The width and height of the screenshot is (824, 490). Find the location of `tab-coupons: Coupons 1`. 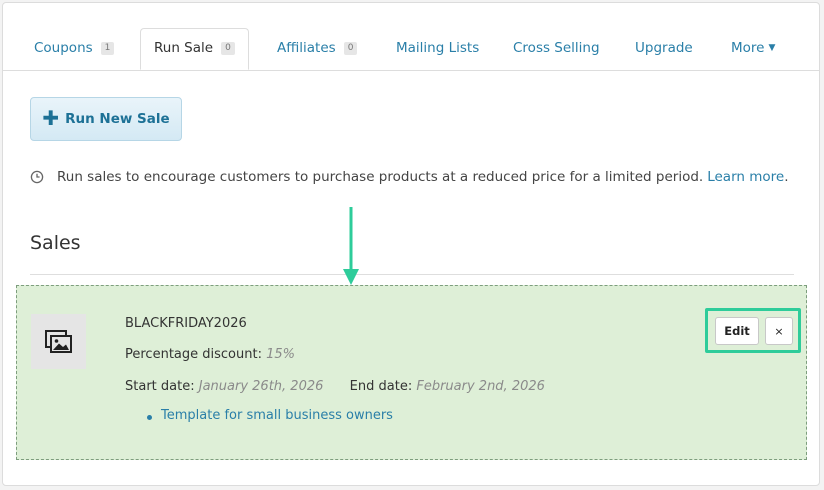

tab-coupons: Coupons 1 is located at coordinates (74, 48).